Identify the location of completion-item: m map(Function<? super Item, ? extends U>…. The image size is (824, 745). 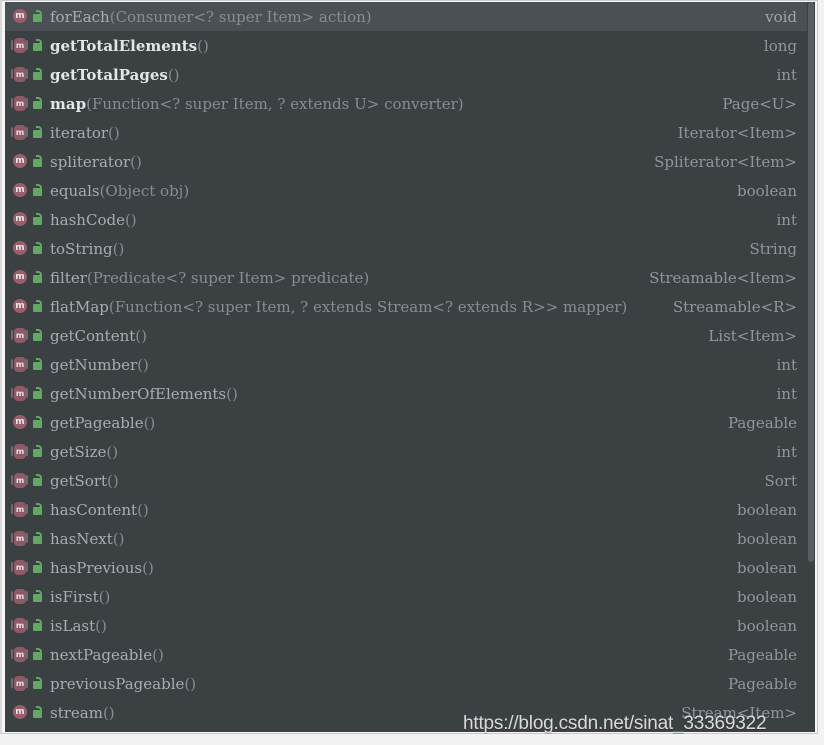
(406, 103).